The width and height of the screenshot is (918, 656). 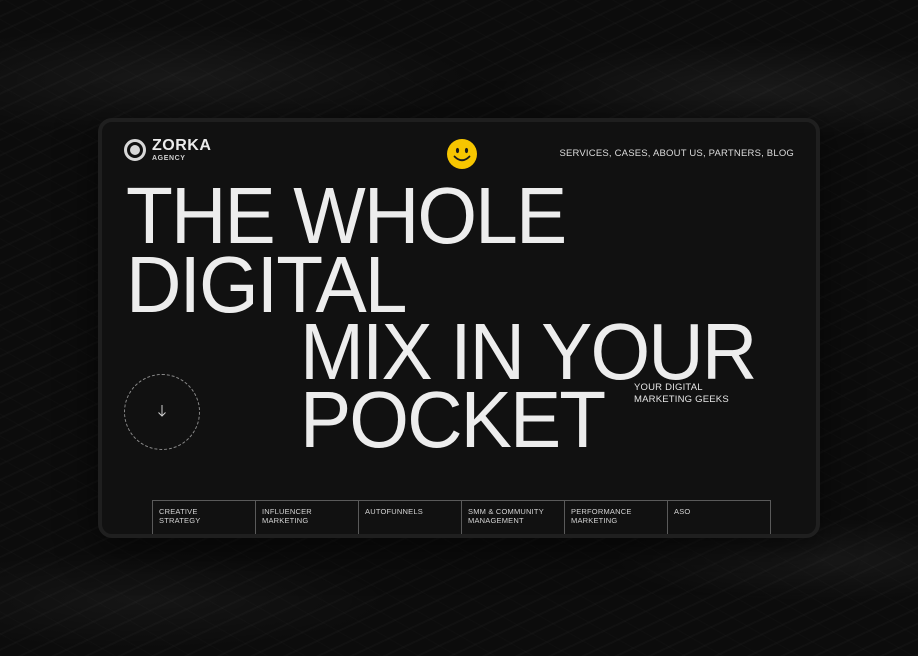 What do you see at coordinates (512, 517) in the screenshot?
I see `service-smm-community: SMM & COMMUNITY MANAGEMENT` at bounding box center [512, 517].